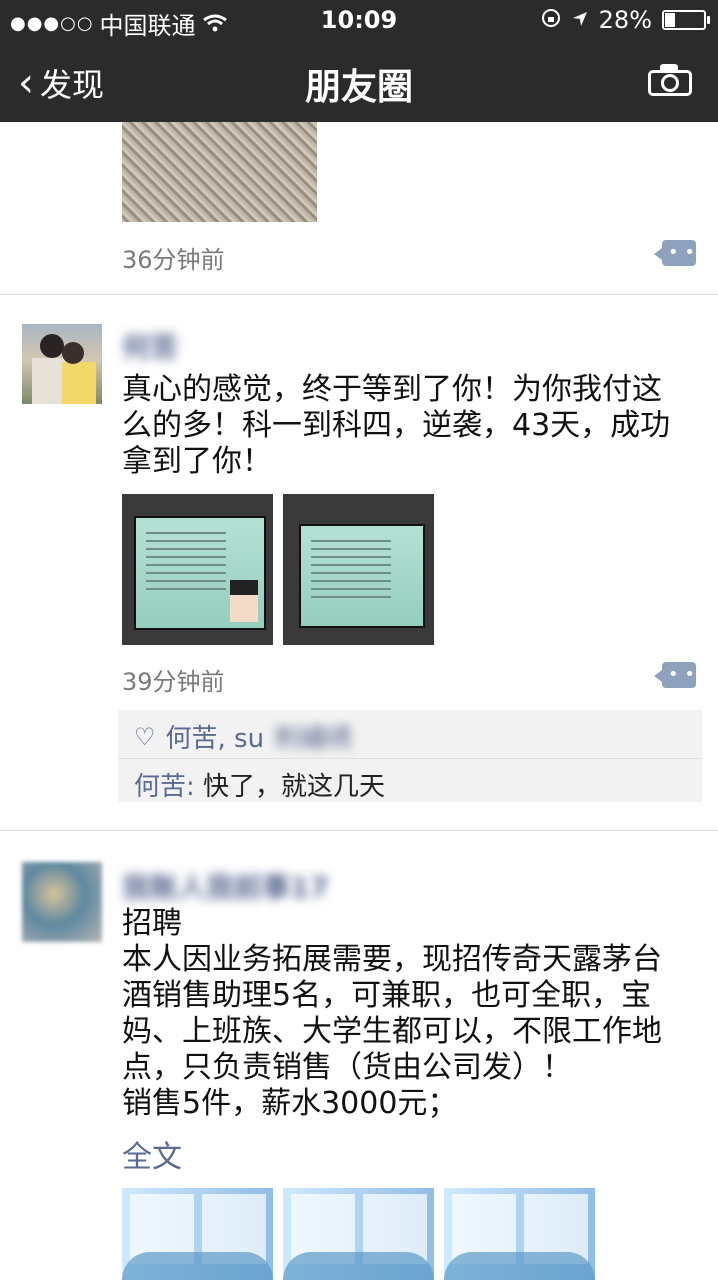  Describe the element at coordinates (358, 87) in the screenshot. I see `page-title: 朋友圈` at that location.